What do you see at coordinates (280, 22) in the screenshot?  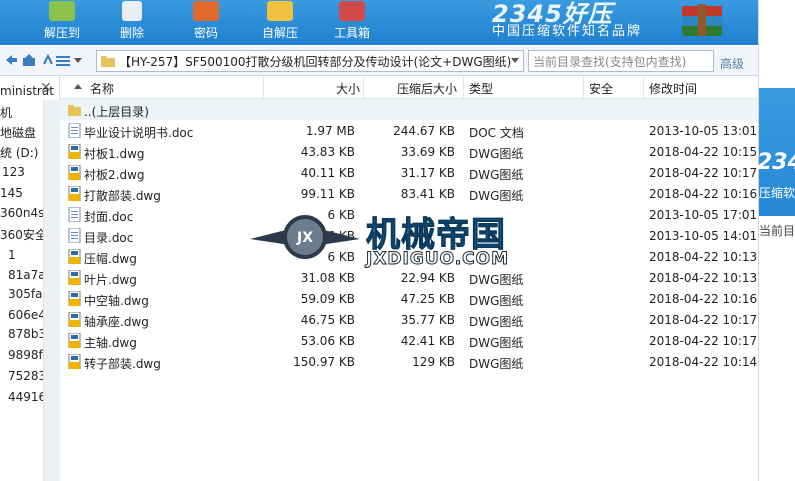 I see `self-extract-button: 自解压` at bounding box center [280, 22].